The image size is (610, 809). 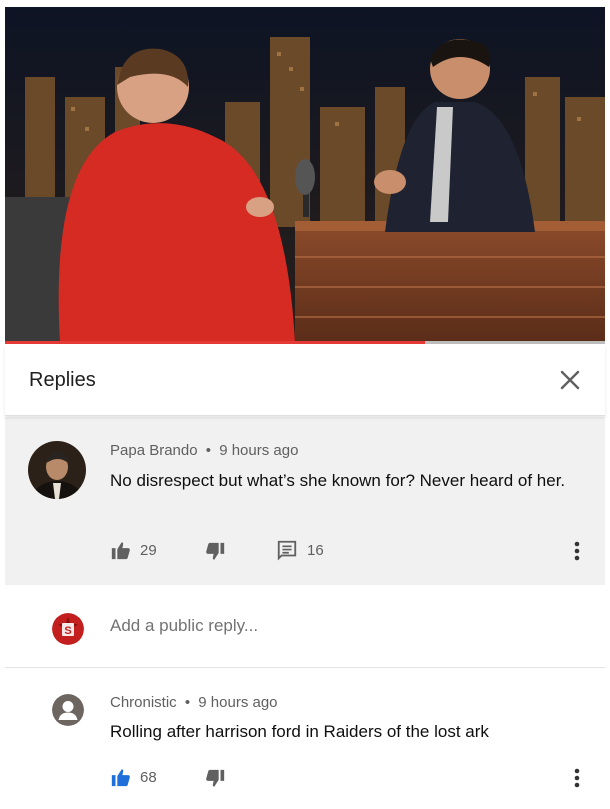 I want to click on reply-count: 16, so click(x=315, y=550).